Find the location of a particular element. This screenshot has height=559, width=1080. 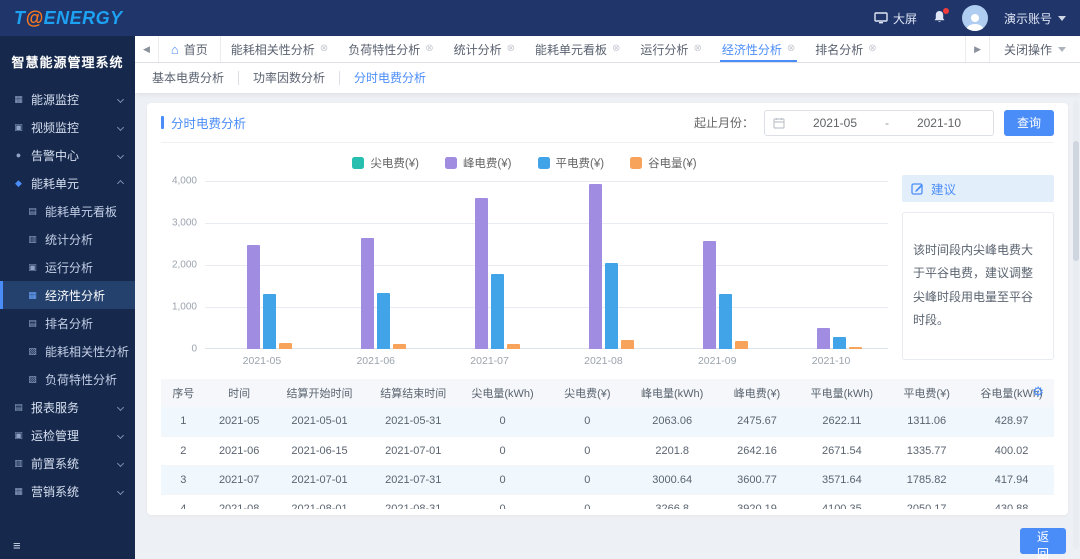

scrollbar-track is located at coordinates (1076, 325).